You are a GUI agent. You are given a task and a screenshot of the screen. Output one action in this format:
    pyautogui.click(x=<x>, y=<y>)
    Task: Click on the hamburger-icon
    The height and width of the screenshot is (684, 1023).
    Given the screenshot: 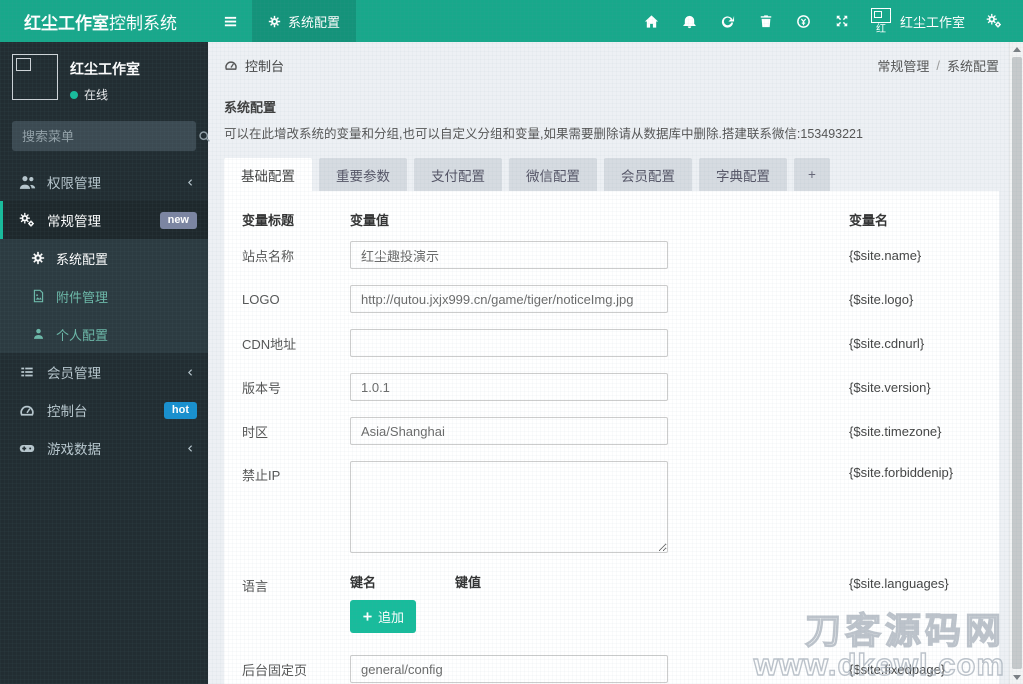 What is the action you would take?
    pyautogui.click(x=230, y=21)
    